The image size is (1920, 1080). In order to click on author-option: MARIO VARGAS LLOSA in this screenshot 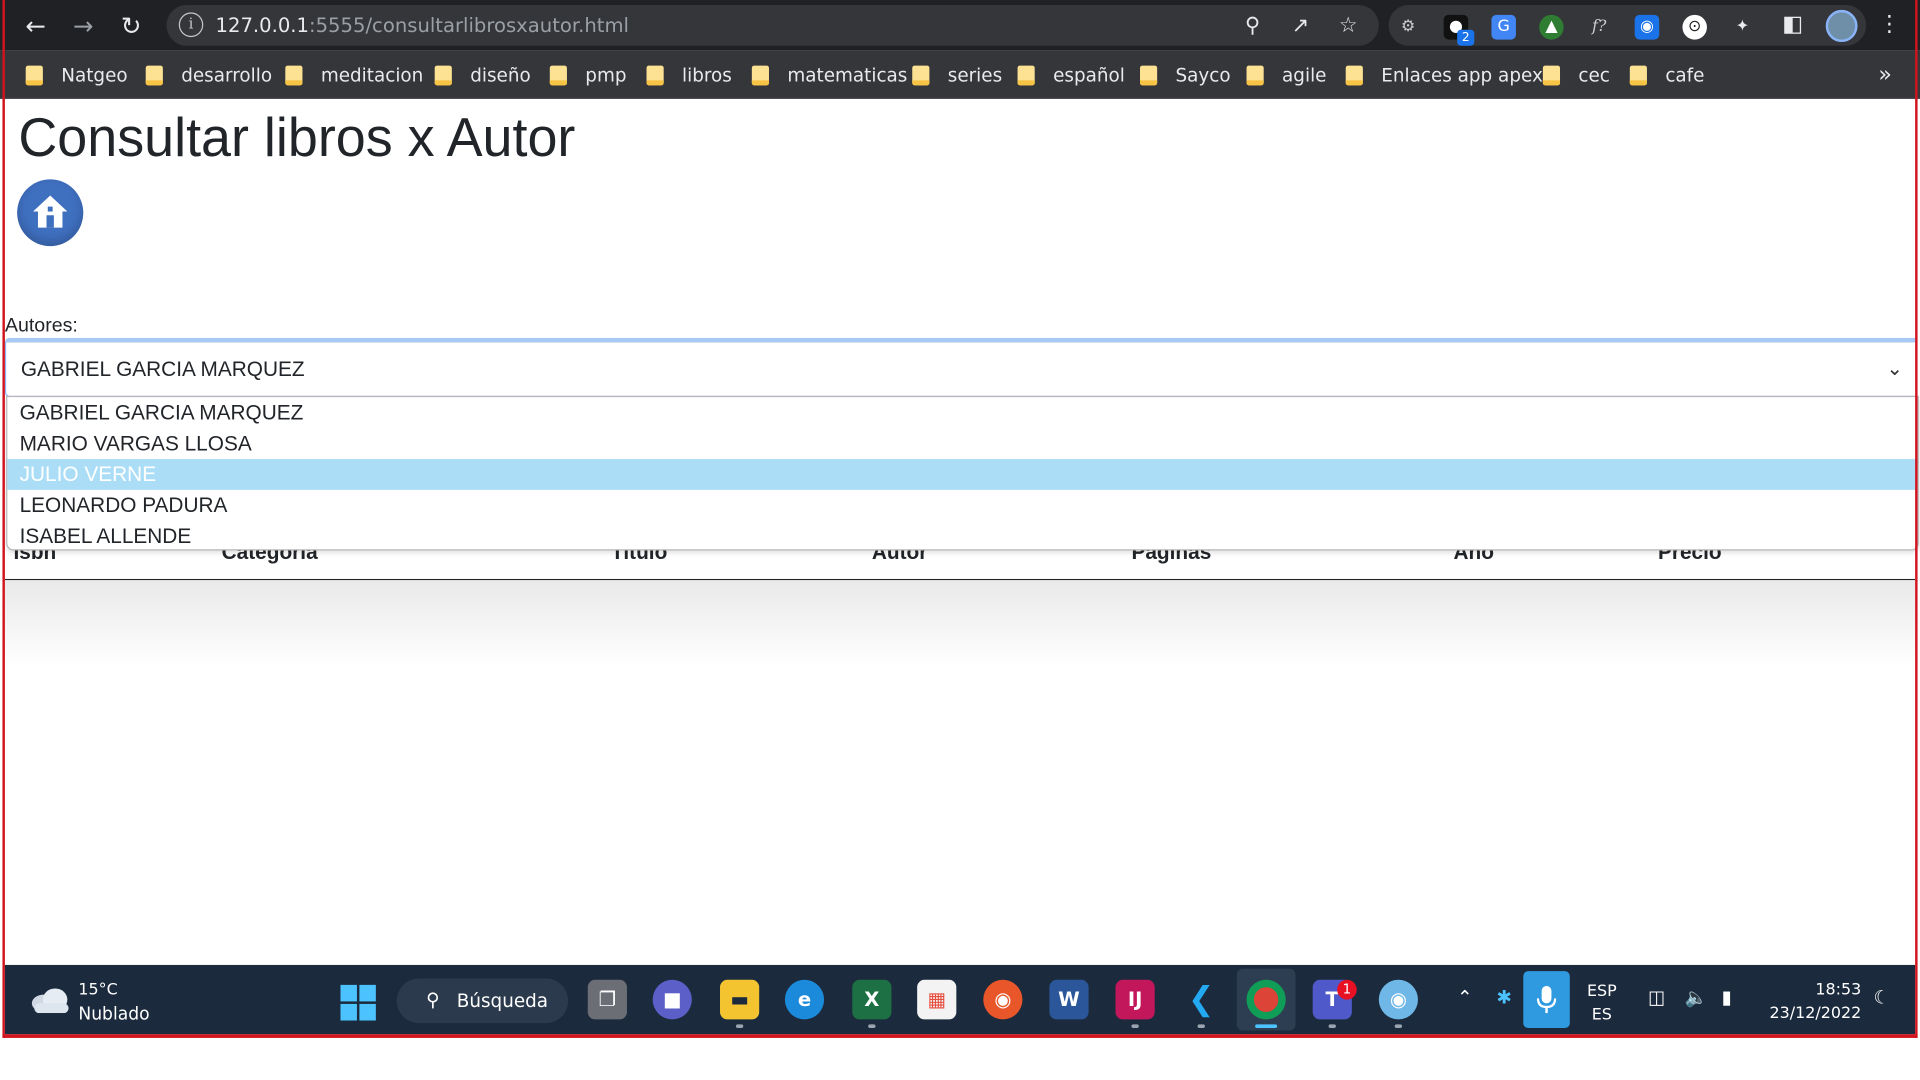, I will do `click(962, 443)`.